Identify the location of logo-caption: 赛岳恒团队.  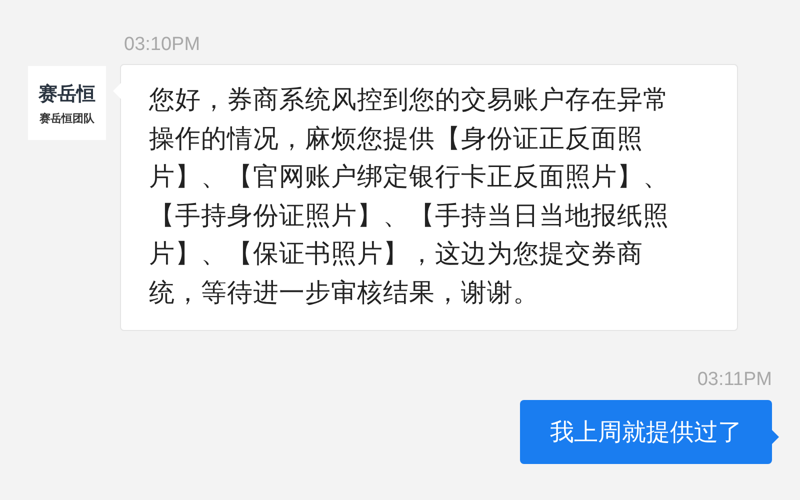
(67, 118).